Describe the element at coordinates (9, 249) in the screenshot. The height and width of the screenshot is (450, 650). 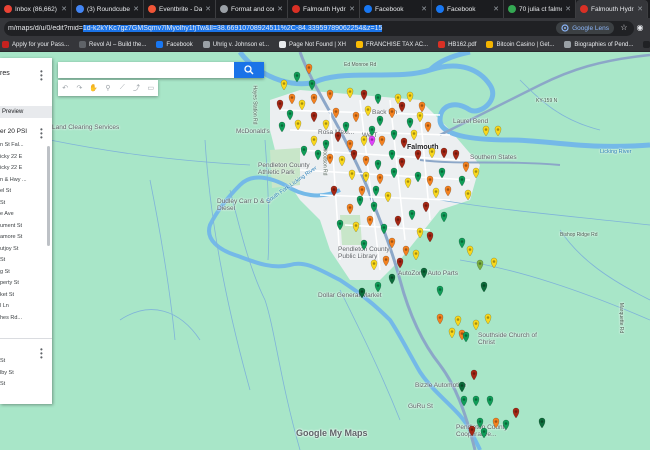
I see `layer-item: utjoy St` at that location.